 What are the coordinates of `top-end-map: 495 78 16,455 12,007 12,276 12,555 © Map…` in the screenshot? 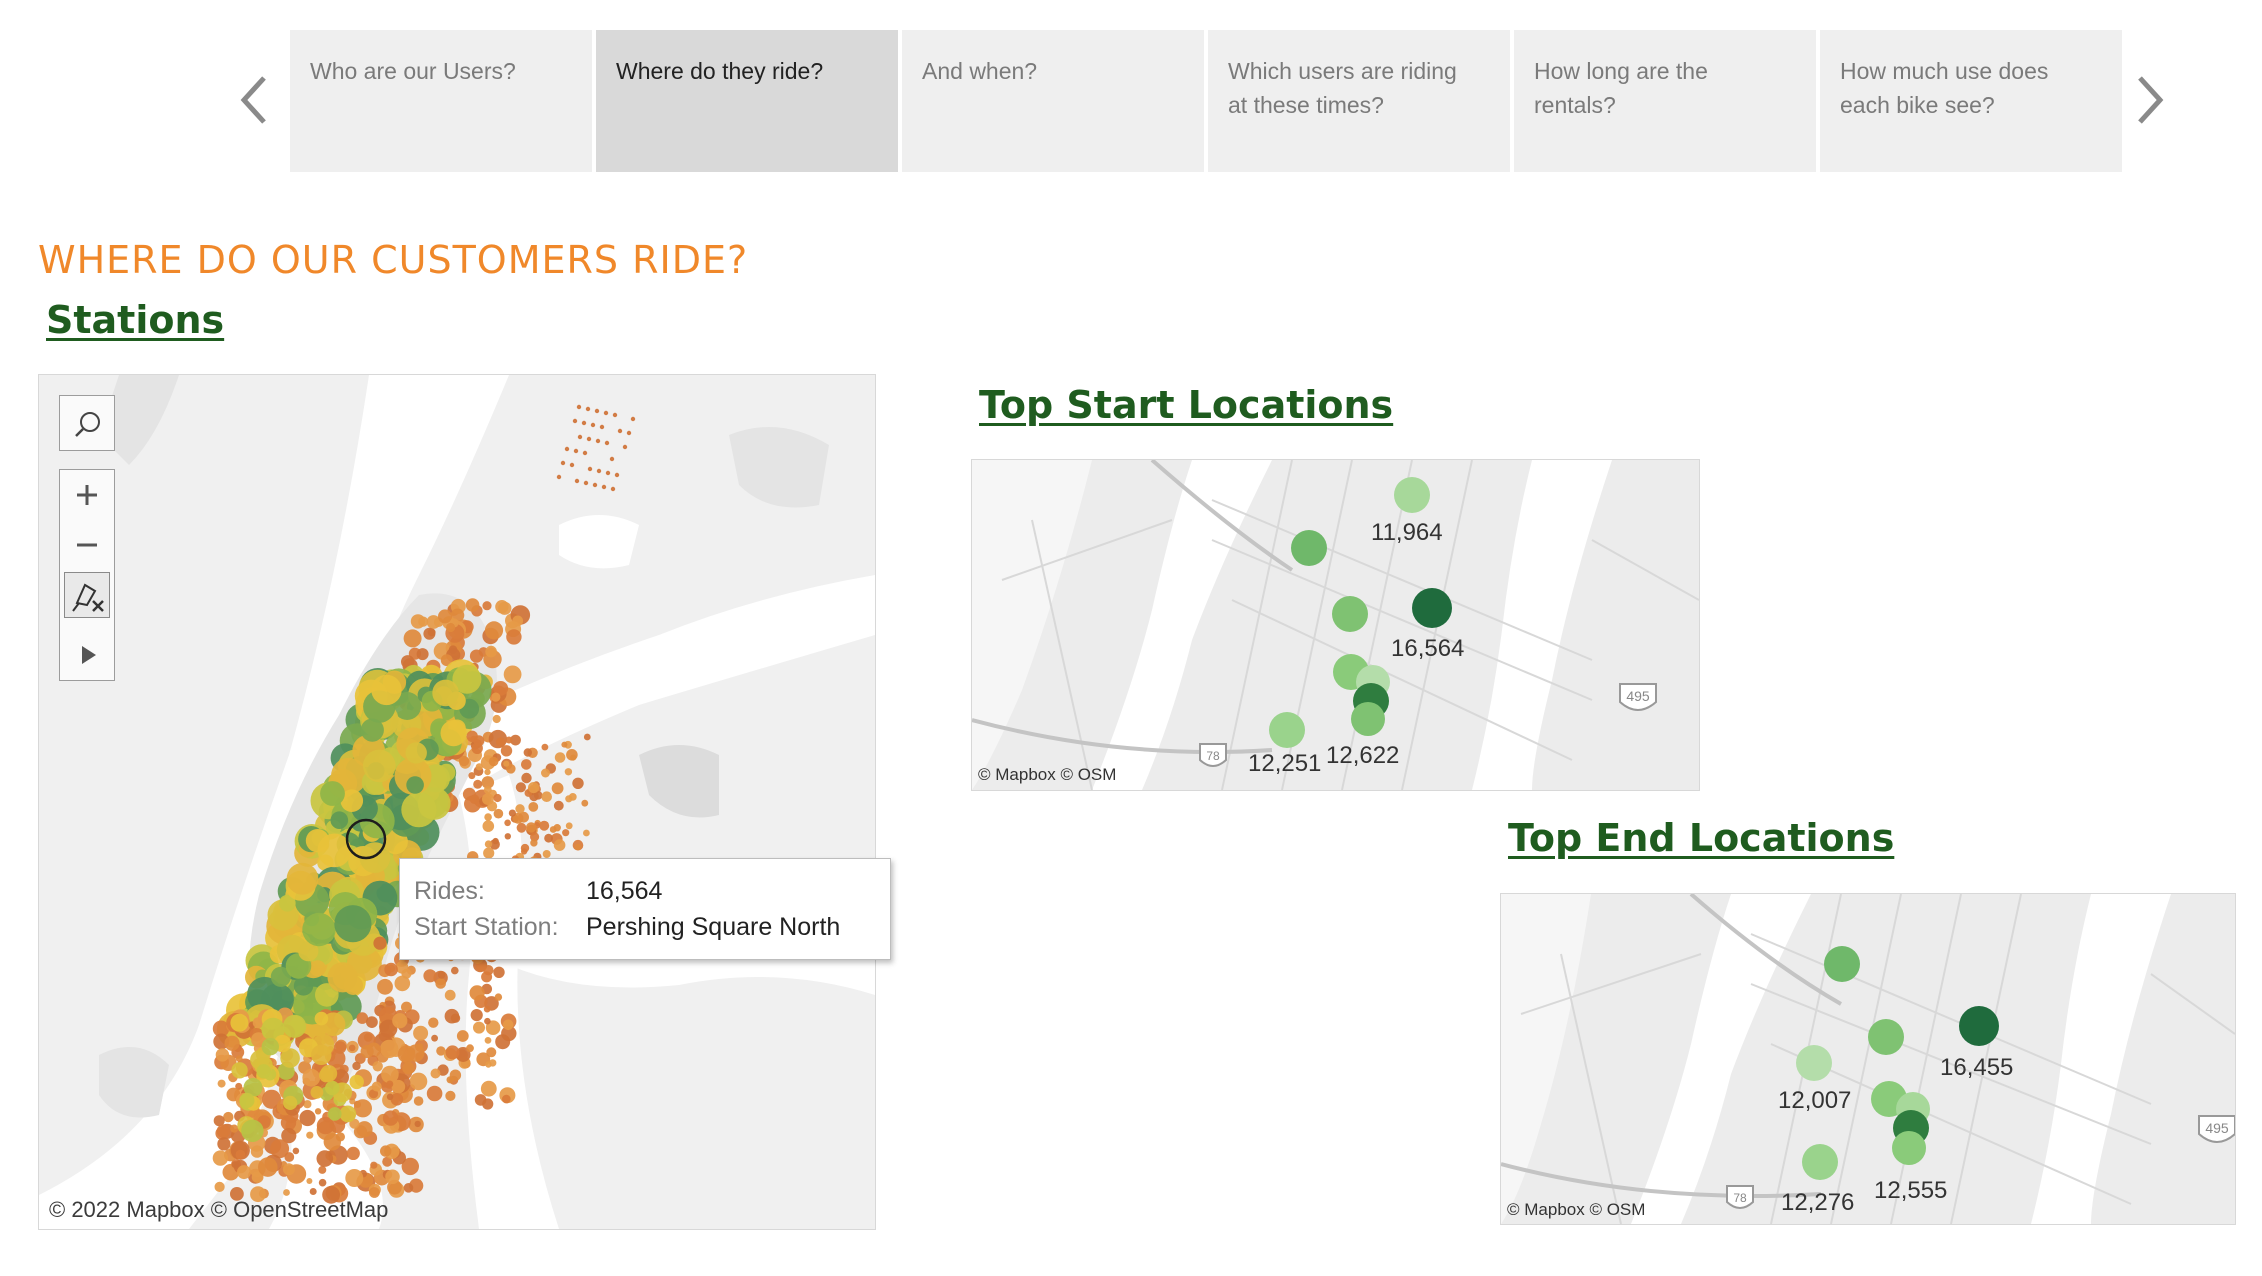 It's located at (1868, 1059).